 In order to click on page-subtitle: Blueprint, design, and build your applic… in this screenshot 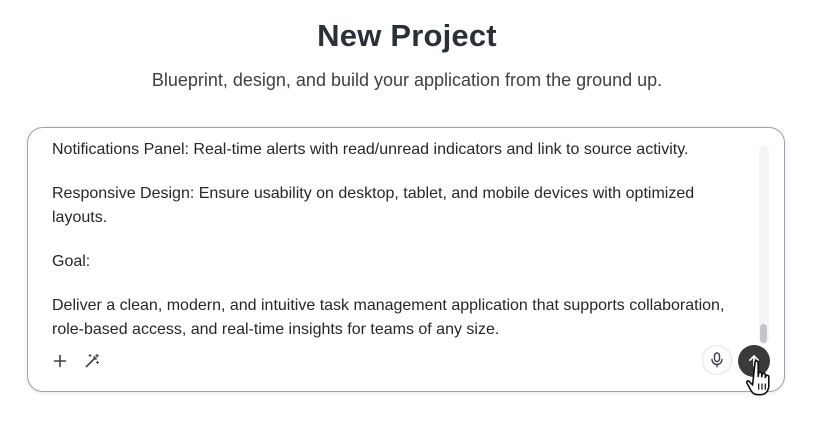, I will do `click(407, 80)`.